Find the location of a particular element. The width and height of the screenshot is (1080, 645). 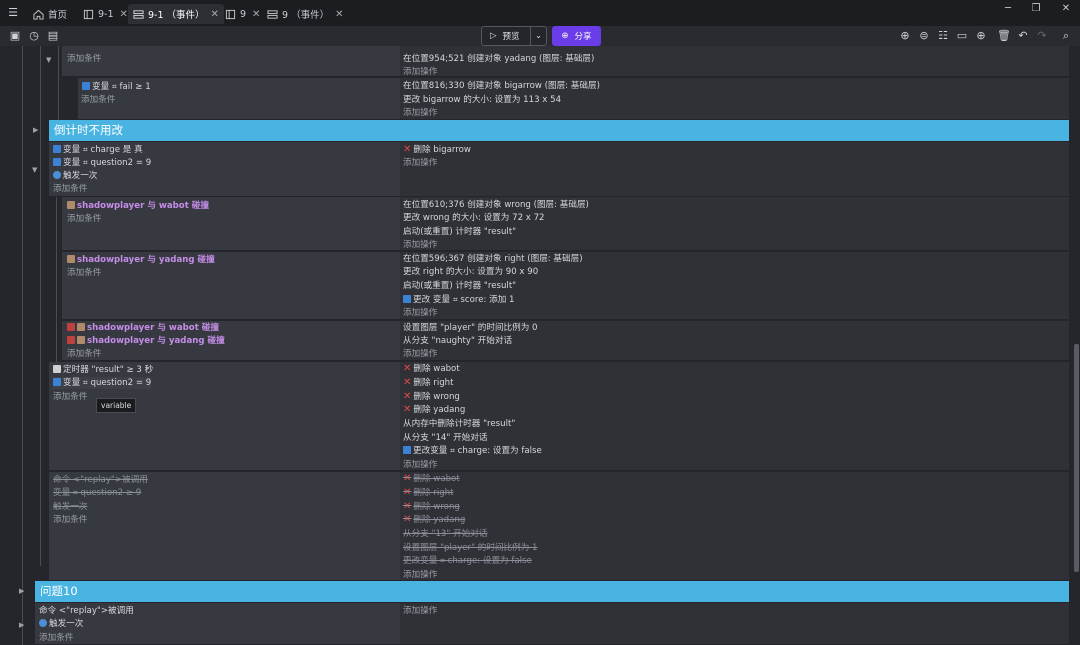

action-line: 更改 wrong 的大小: 设置为 72 x 72 is located at coordinates (474, 218).